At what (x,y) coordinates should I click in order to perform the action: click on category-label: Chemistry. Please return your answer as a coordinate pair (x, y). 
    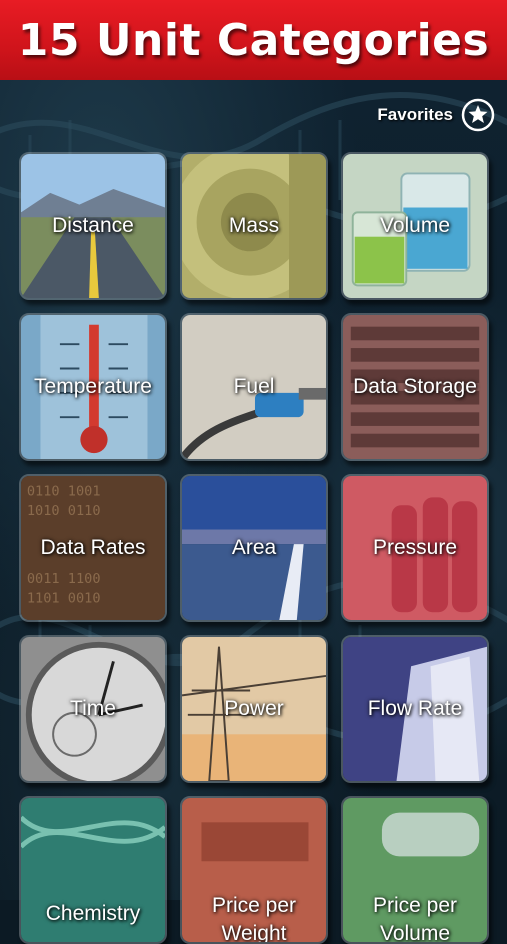
    Looking at the image, I should click on (93, 913).